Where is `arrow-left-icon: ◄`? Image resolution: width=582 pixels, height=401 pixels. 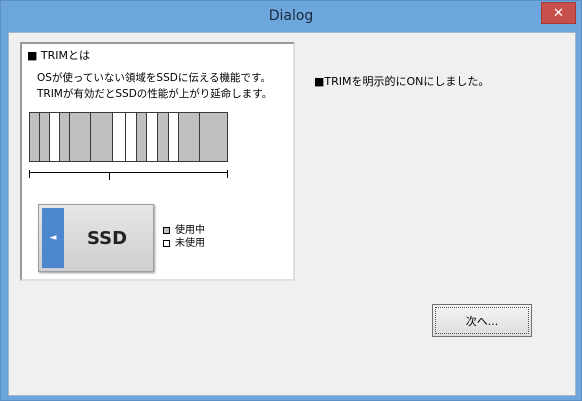
arrow-left-icon: ◄ is located at coordinates (53, 238).